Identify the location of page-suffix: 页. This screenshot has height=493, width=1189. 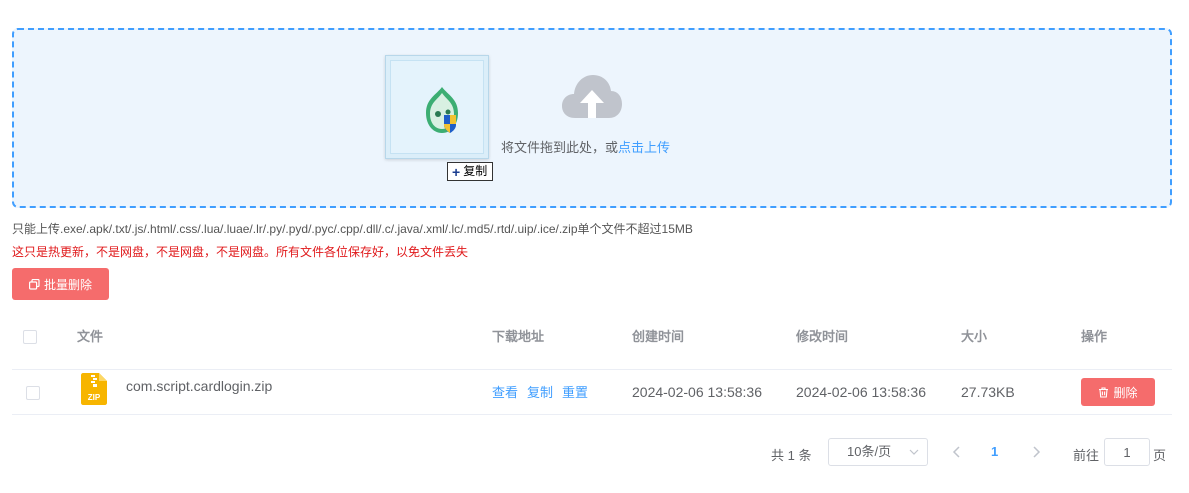
(1160, 455).